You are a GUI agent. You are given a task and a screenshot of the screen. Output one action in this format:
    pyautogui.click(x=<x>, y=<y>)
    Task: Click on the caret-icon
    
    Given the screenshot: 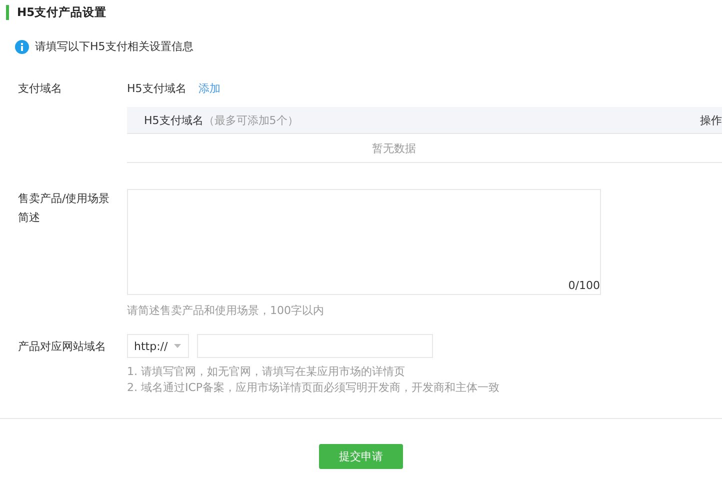 What is the action you would take?
    pyautogui.click(x=177, y=346)
    